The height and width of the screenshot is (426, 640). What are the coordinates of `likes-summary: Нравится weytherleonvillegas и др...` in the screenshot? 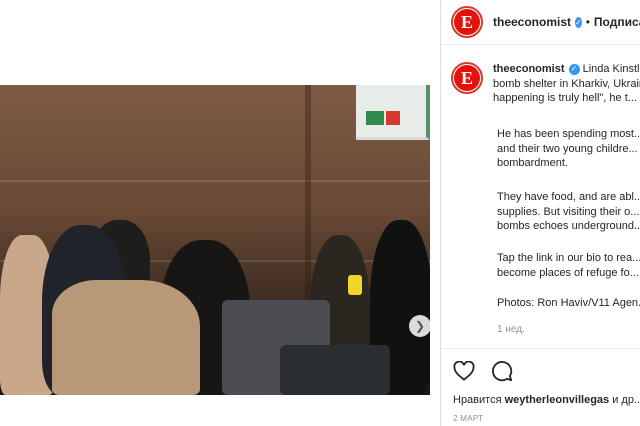 It's located at (546, 400).